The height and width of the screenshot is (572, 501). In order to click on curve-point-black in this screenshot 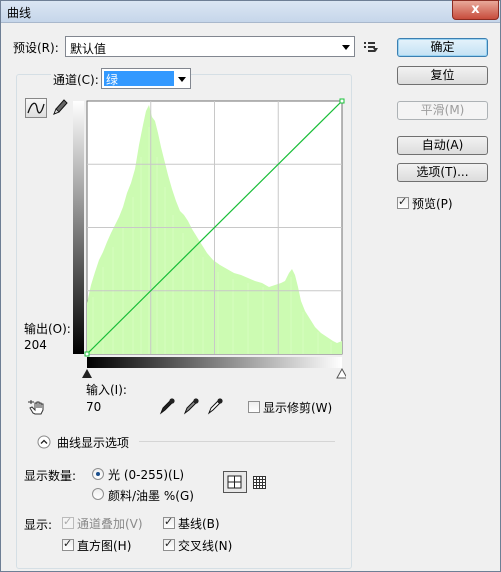, I will do `click(87, 354)`.